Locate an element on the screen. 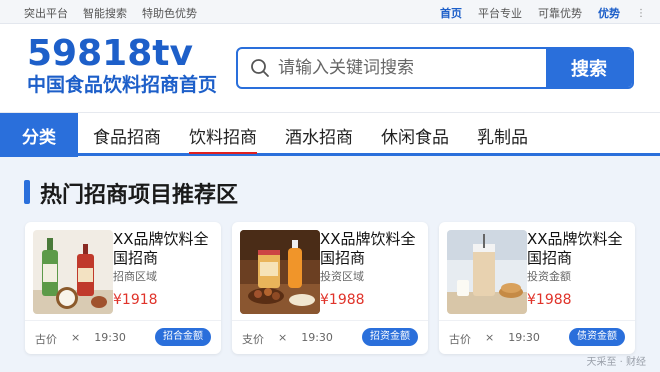  section-title: 热门招商项目推荐区 is located at coordinates (139, 195).